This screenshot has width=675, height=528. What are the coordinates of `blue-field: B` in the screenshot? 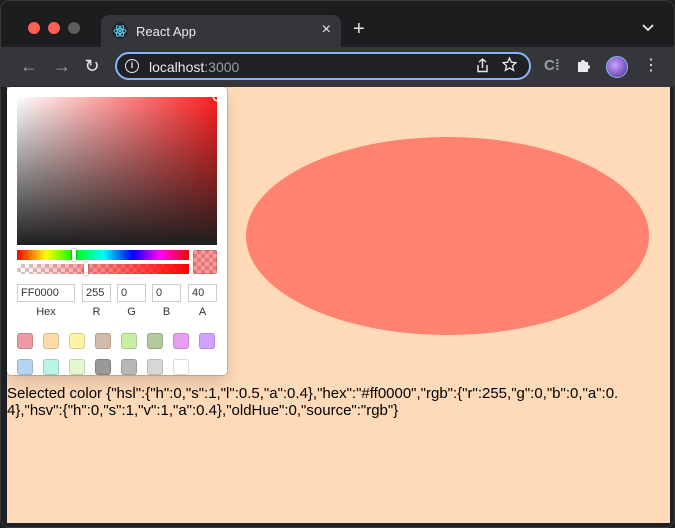 It's located at (166, 300).